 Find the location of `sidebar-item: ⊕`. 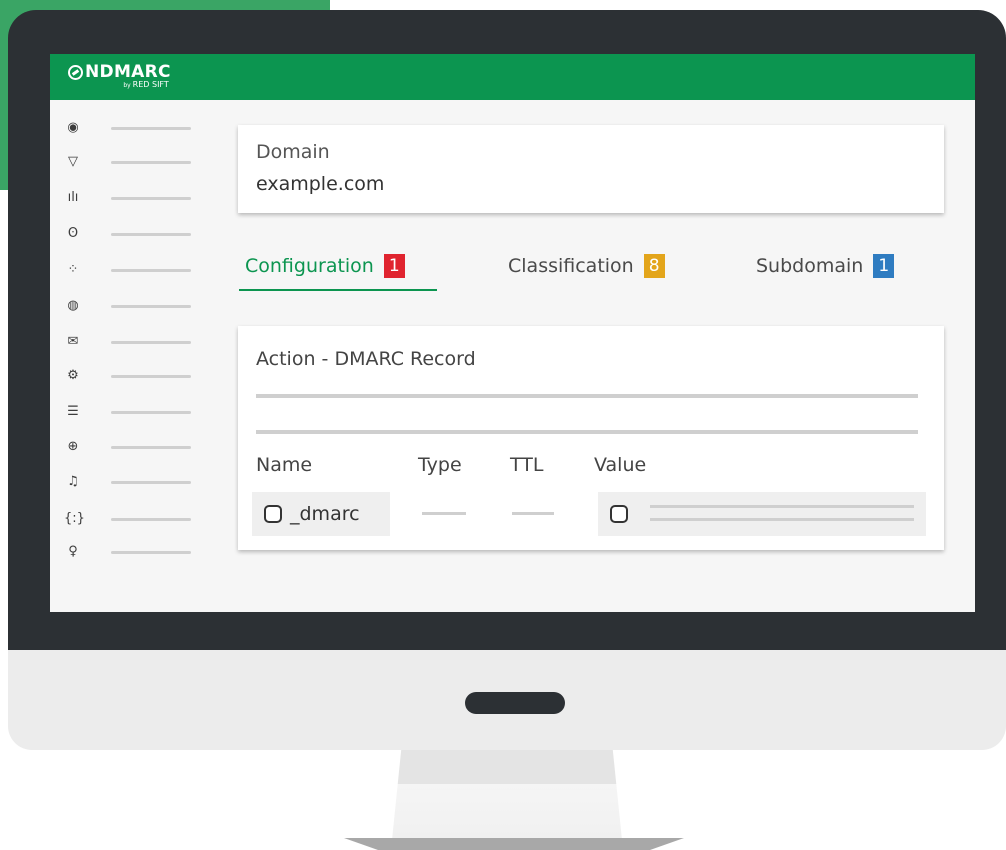

sidebar-item: ⊕ is located at coordinates (129, 447).